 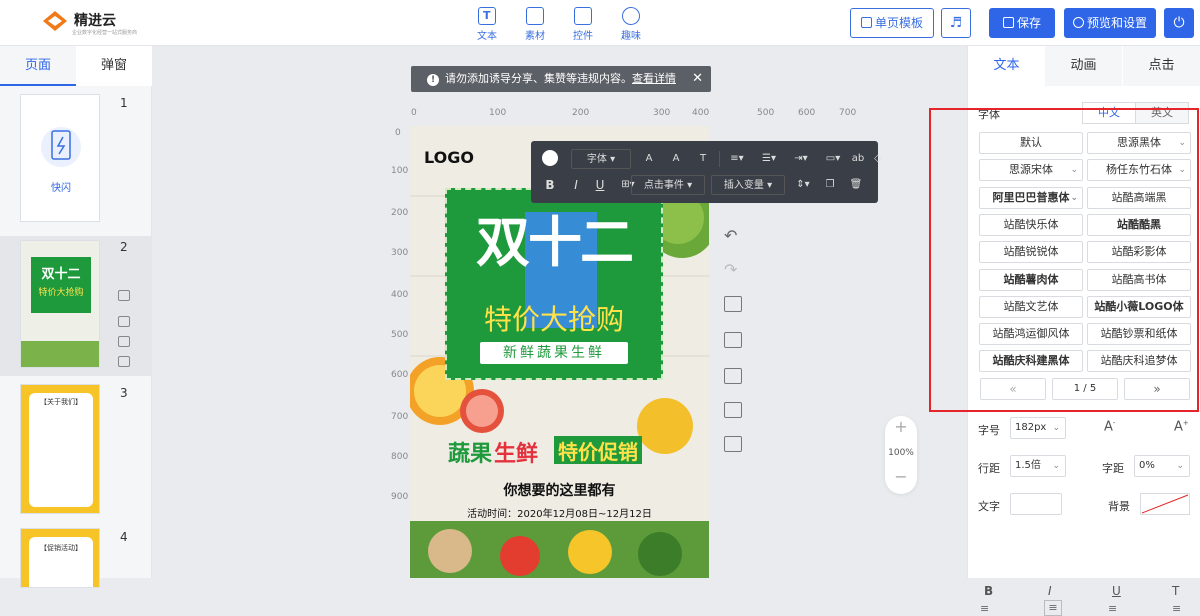 I want to click on copy-icon: ❐, so click(x=830, y=185).